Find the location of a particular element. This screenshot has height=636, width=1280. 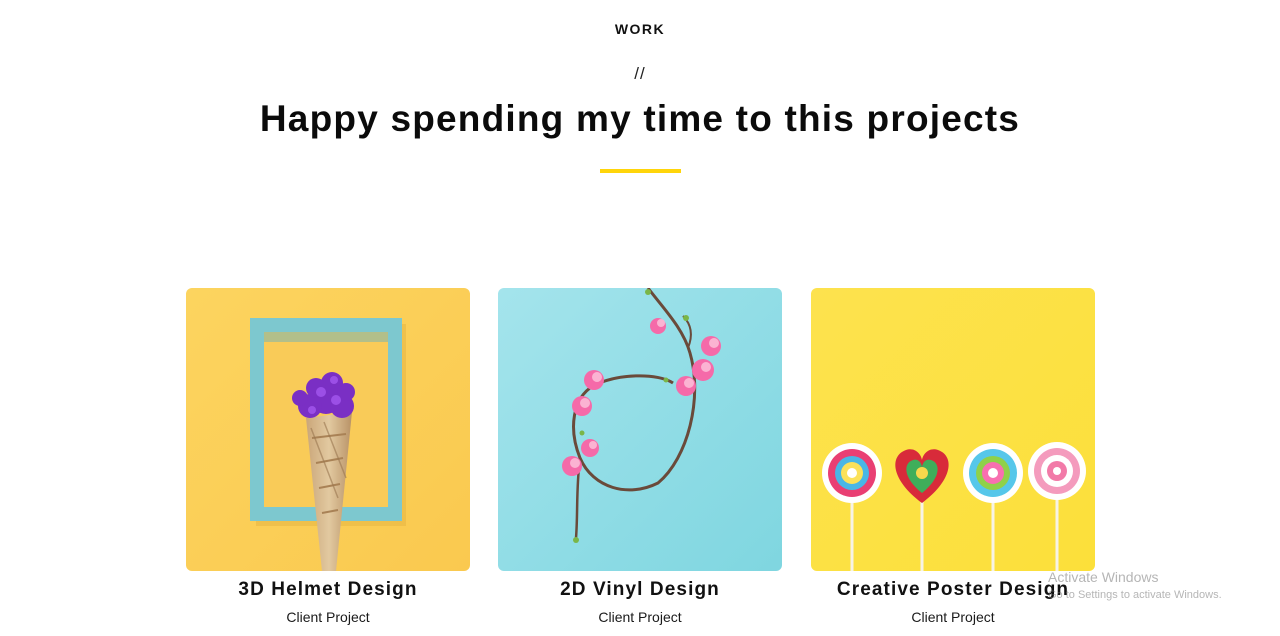

project-card-vinyl: 2D Vinyl Design Client Project is located at coordinates (640, 456).